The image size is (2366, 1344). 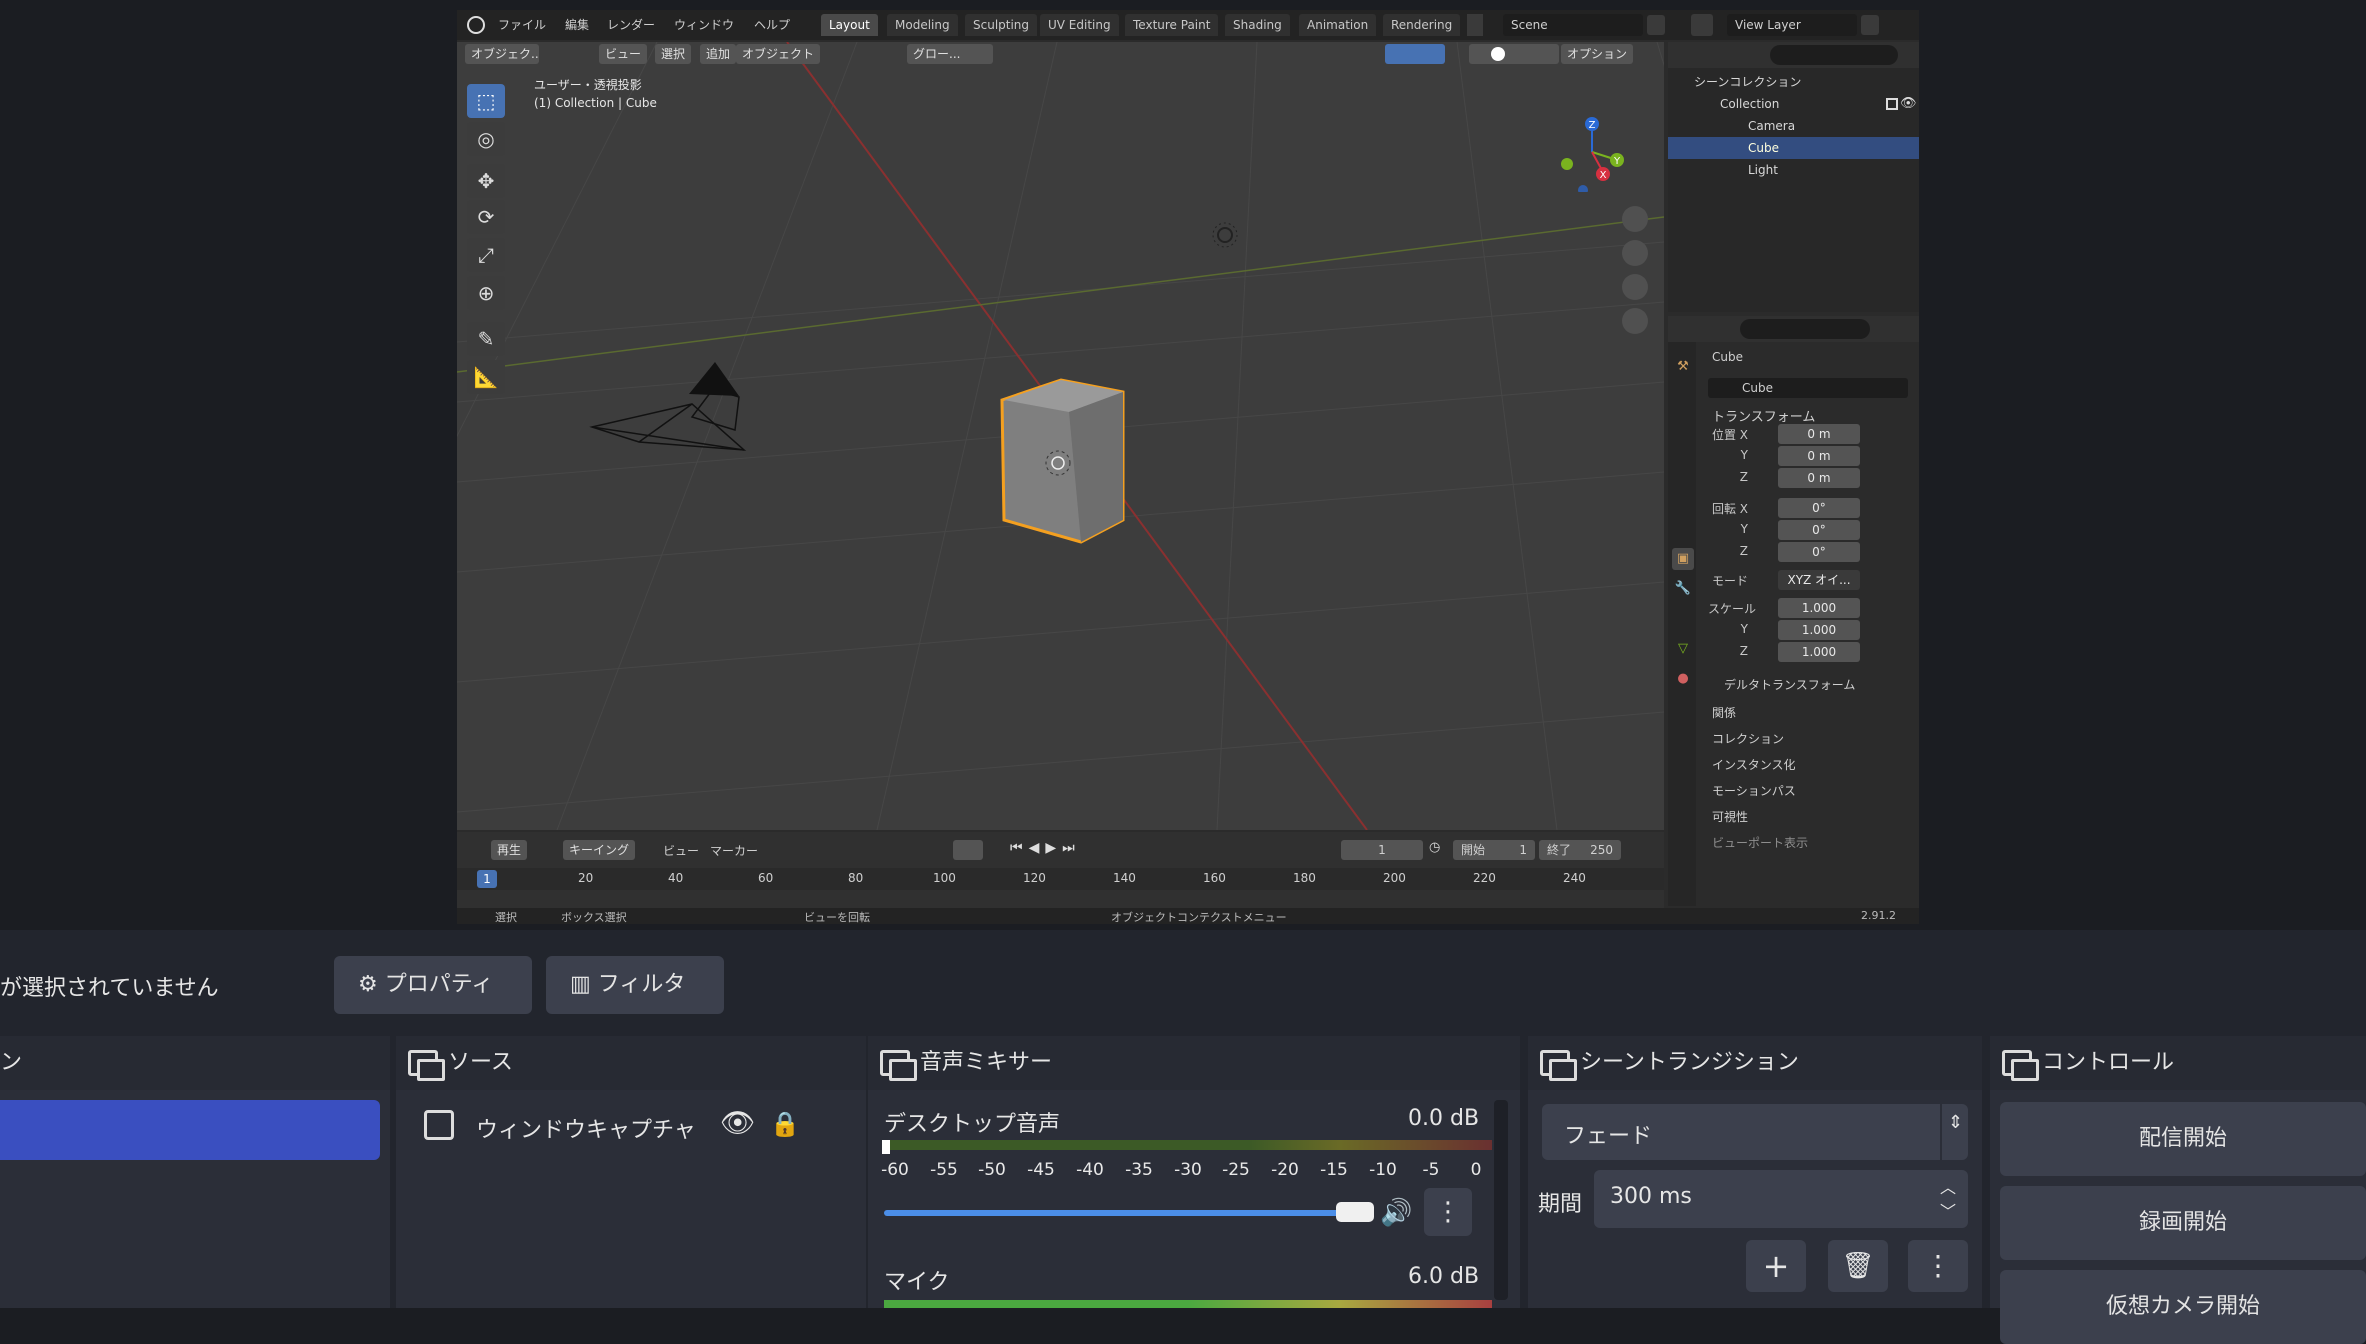 What do you see at coordinates (1760, 842) in the screenshot?
I see `viewport-display-section: ビューポート表示` at bounding box center [1760, 842].